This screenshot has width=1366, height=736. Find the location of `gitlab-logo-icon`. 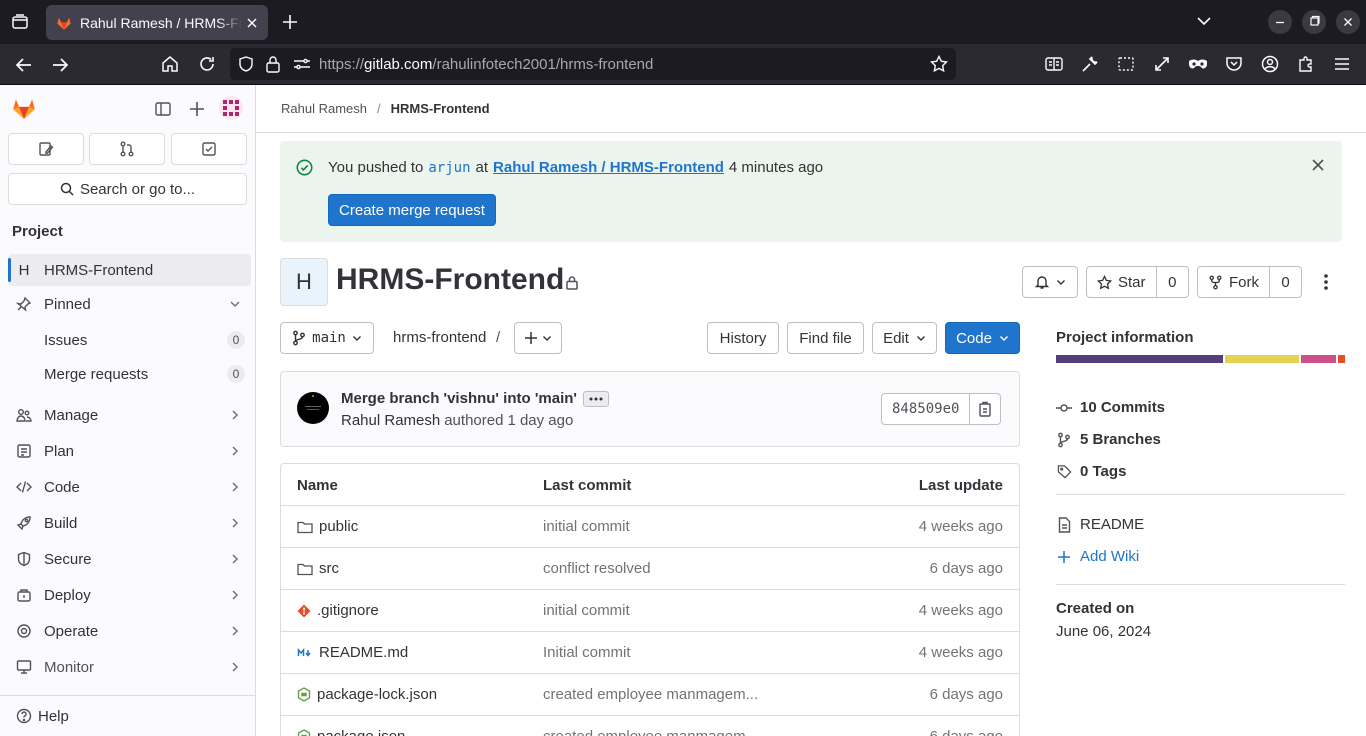

gitlab-logo-icon is located at coordinates (24, 108).